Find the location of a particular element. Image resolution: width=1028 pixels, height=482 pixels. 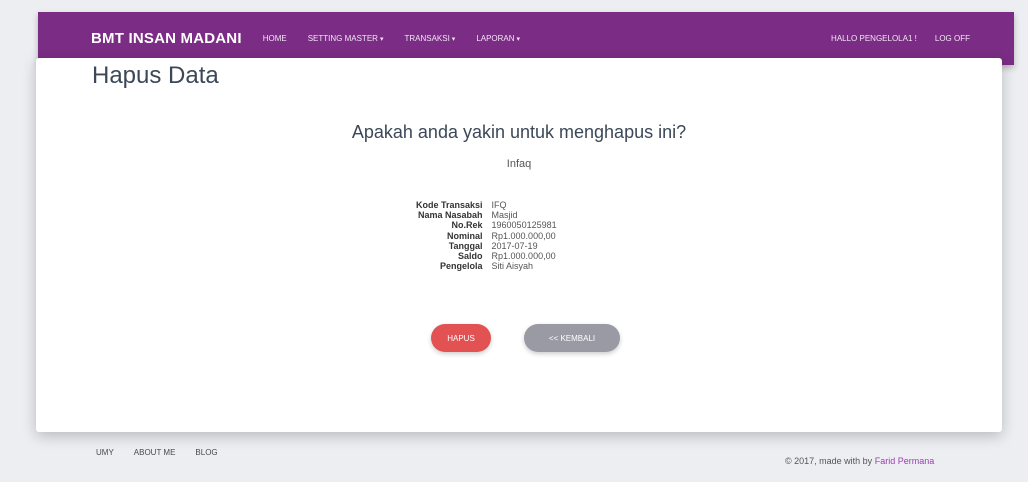

detail-row: No.Rek 1960050125981 is located at coordinates (486, 225).